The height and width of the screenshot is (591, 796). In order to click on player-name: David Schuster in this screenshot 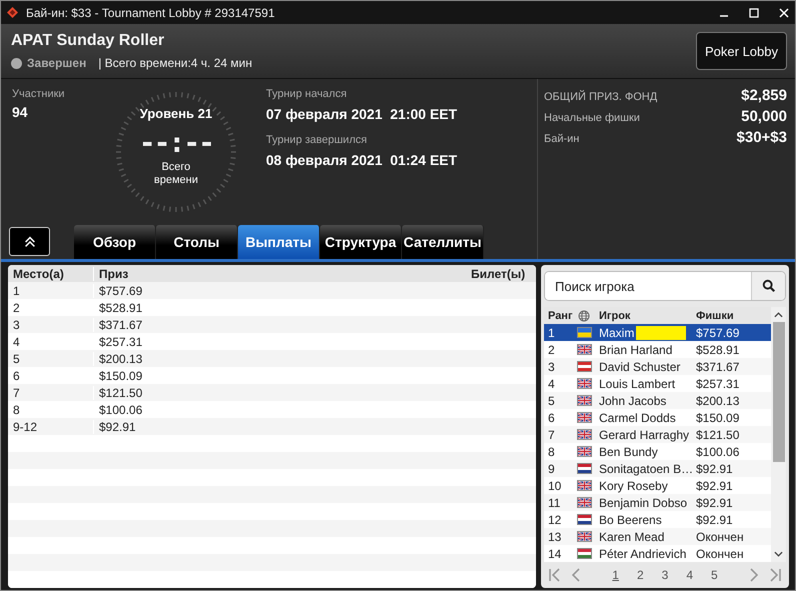, I will do `click(639, 367)`.